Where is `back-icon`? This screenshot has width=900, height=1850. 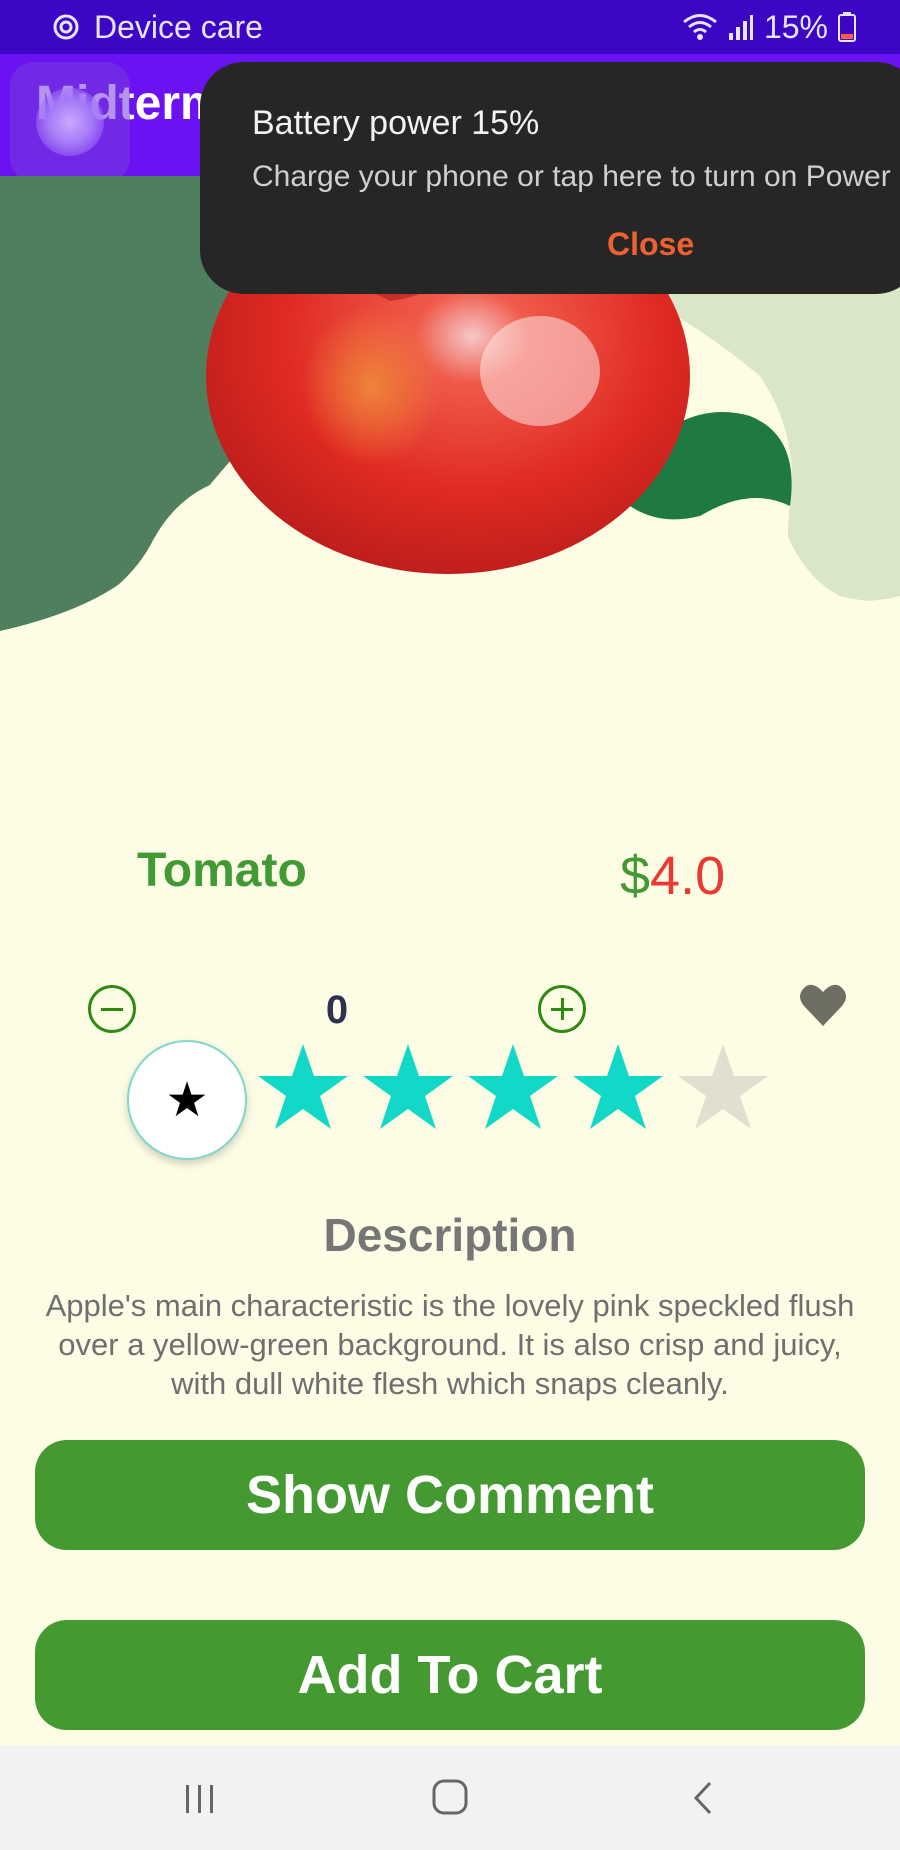
back-icon is located at coordinates (704, 1798).